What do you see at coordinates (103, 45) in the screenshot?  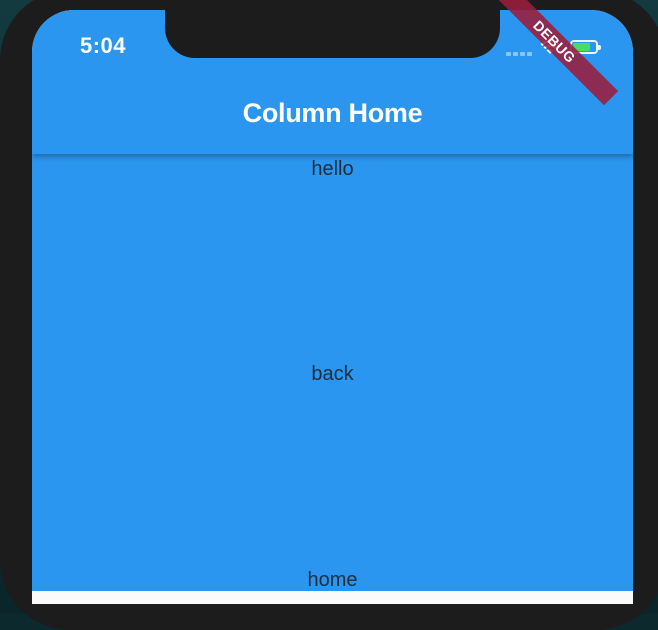 I see `status-time: 5:04` at bounding box center [103, 45].